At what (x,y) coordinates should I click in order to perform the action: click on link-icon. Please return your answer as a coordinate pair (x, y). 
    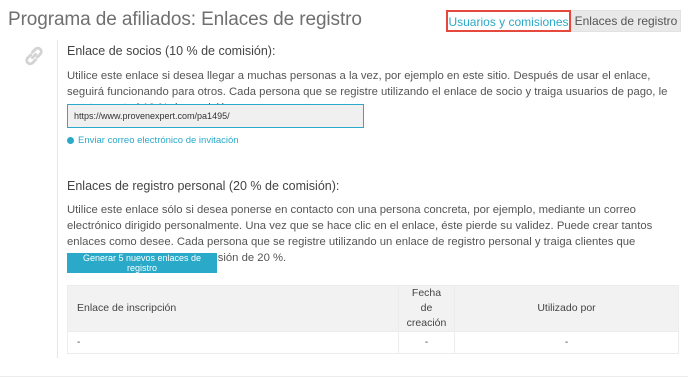
    Looking at the image, I should click on (34, 56).